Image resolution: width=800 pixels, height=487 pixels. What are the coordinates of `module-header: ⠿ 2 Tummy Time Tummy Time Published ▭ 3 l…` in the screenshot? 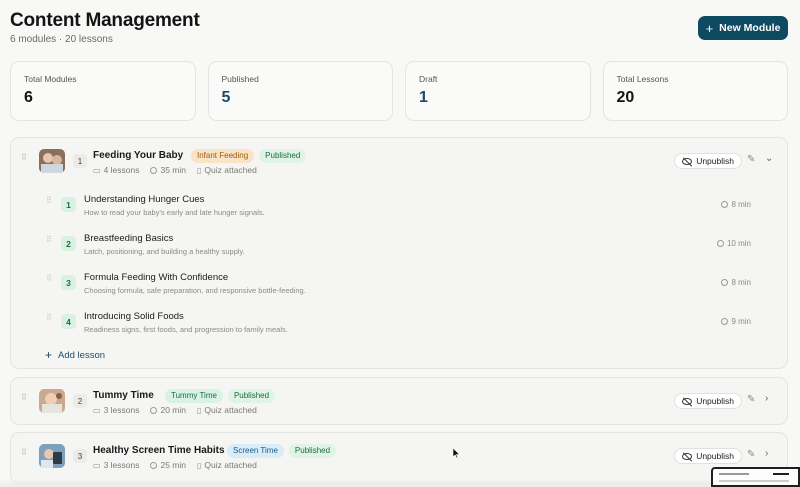 It's located at (399, 402).